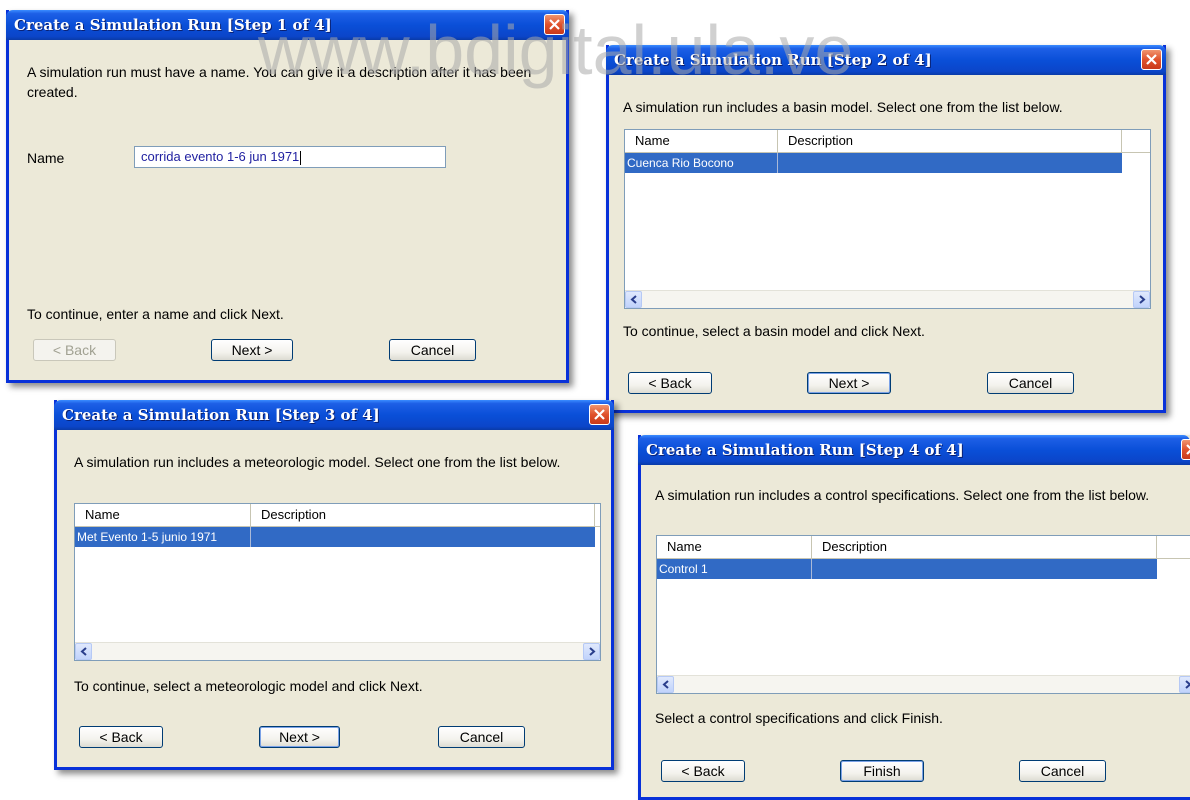  Describe the element at coordinates (882, 771) in the screenshot. I see `finish-button: Finish` at that location.